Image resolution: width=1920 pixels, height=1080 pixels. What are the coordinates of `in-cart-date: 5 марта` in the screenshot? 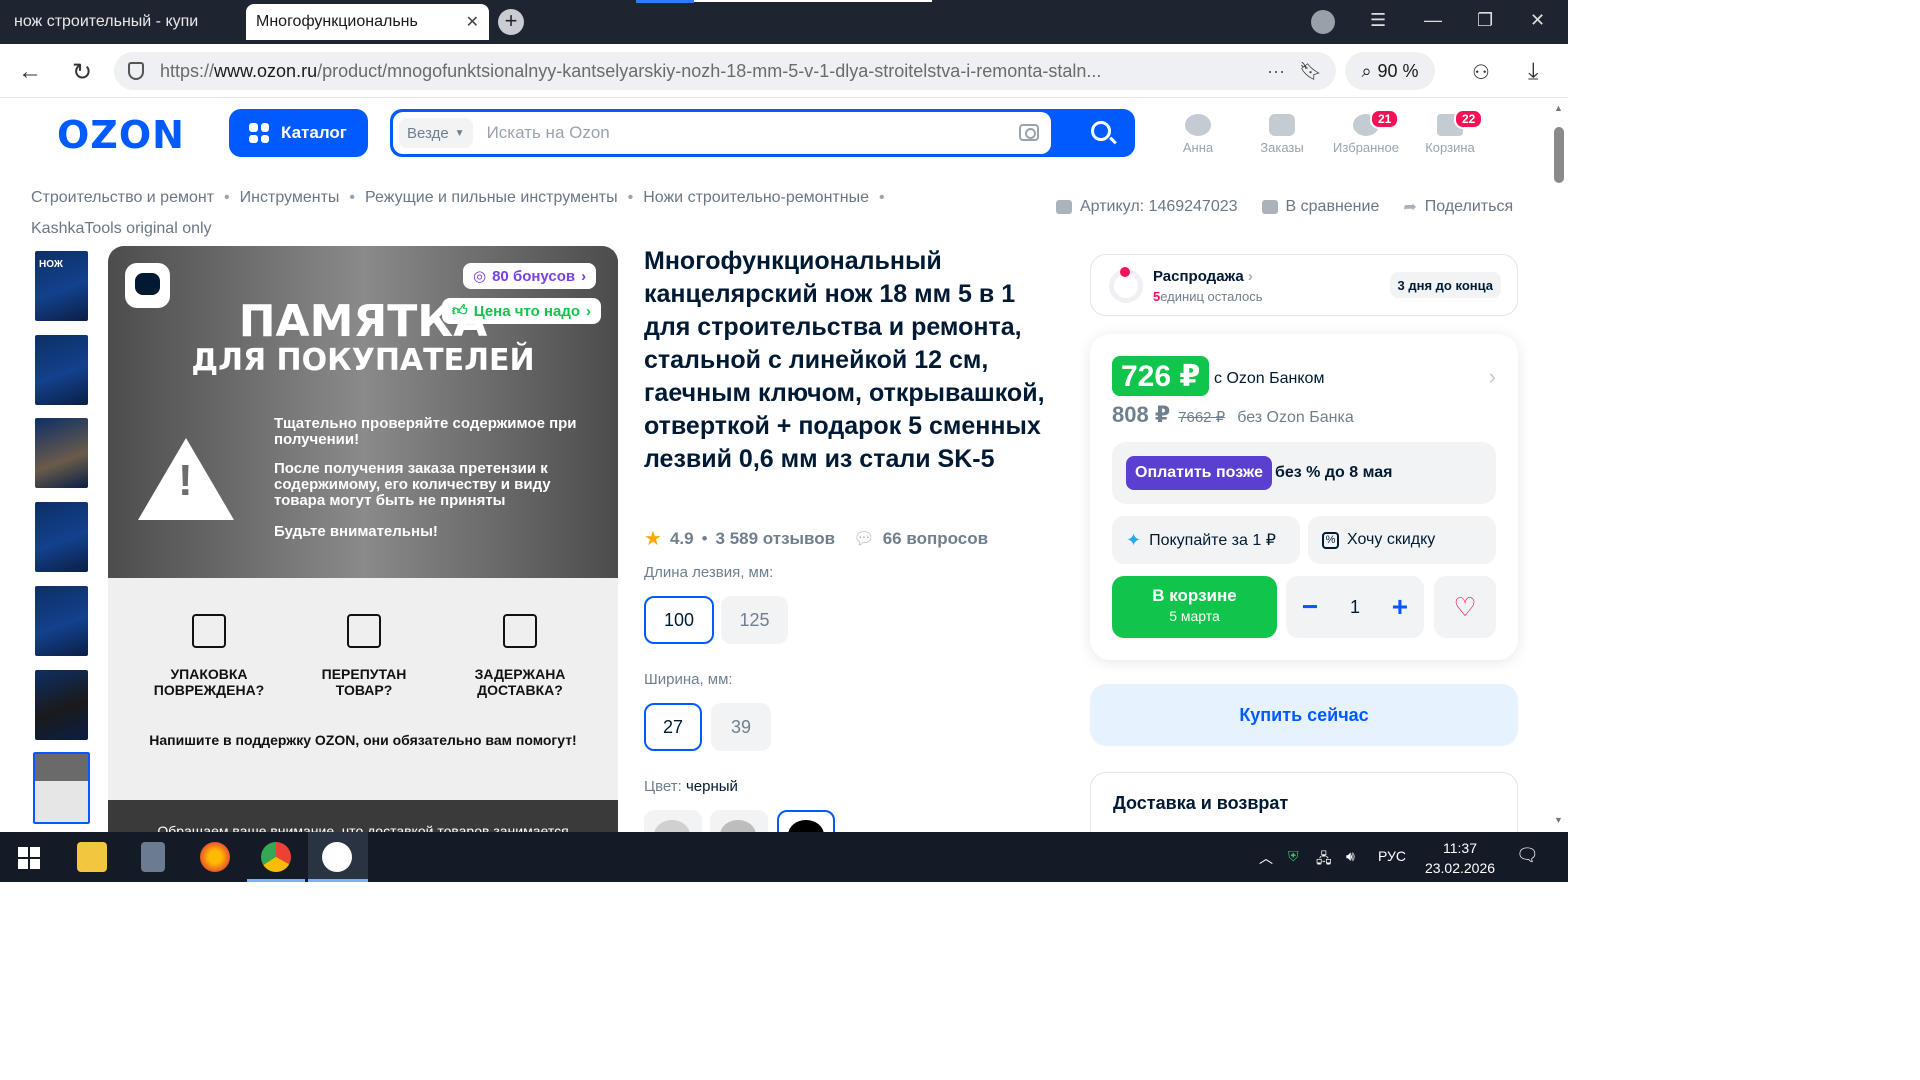 It's located at (1194, 616).